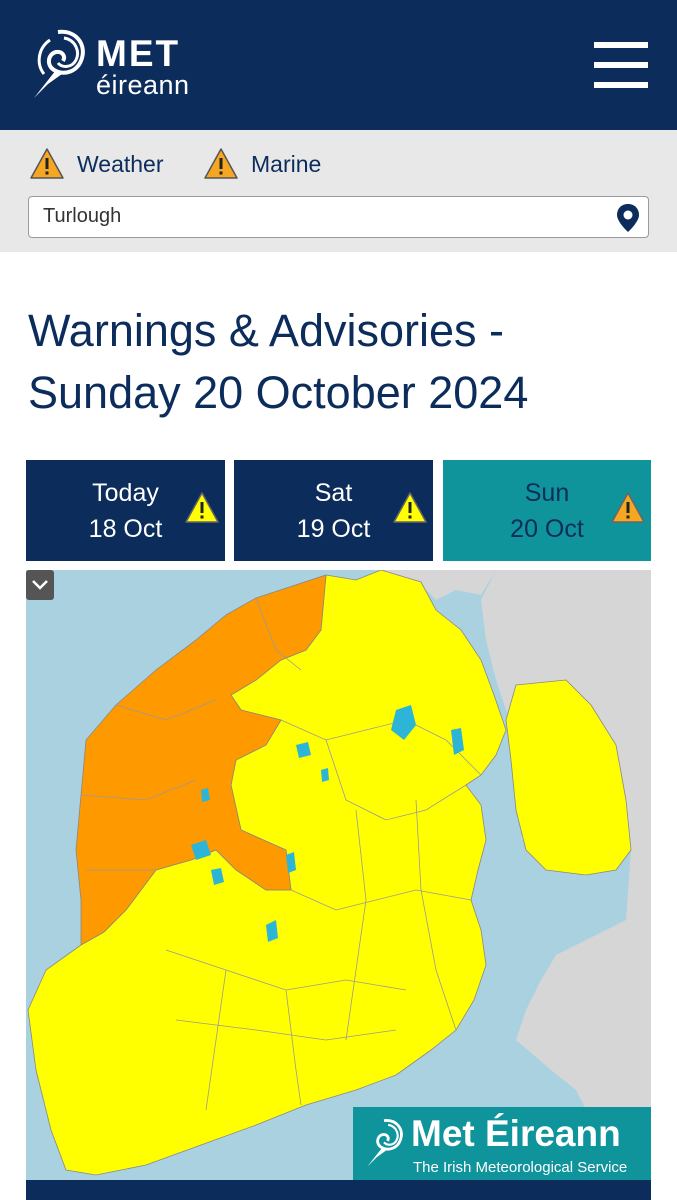 Image resolution: width=677 pixels, height=1200 pixels. I want to click on location-search, so click(338, 217).